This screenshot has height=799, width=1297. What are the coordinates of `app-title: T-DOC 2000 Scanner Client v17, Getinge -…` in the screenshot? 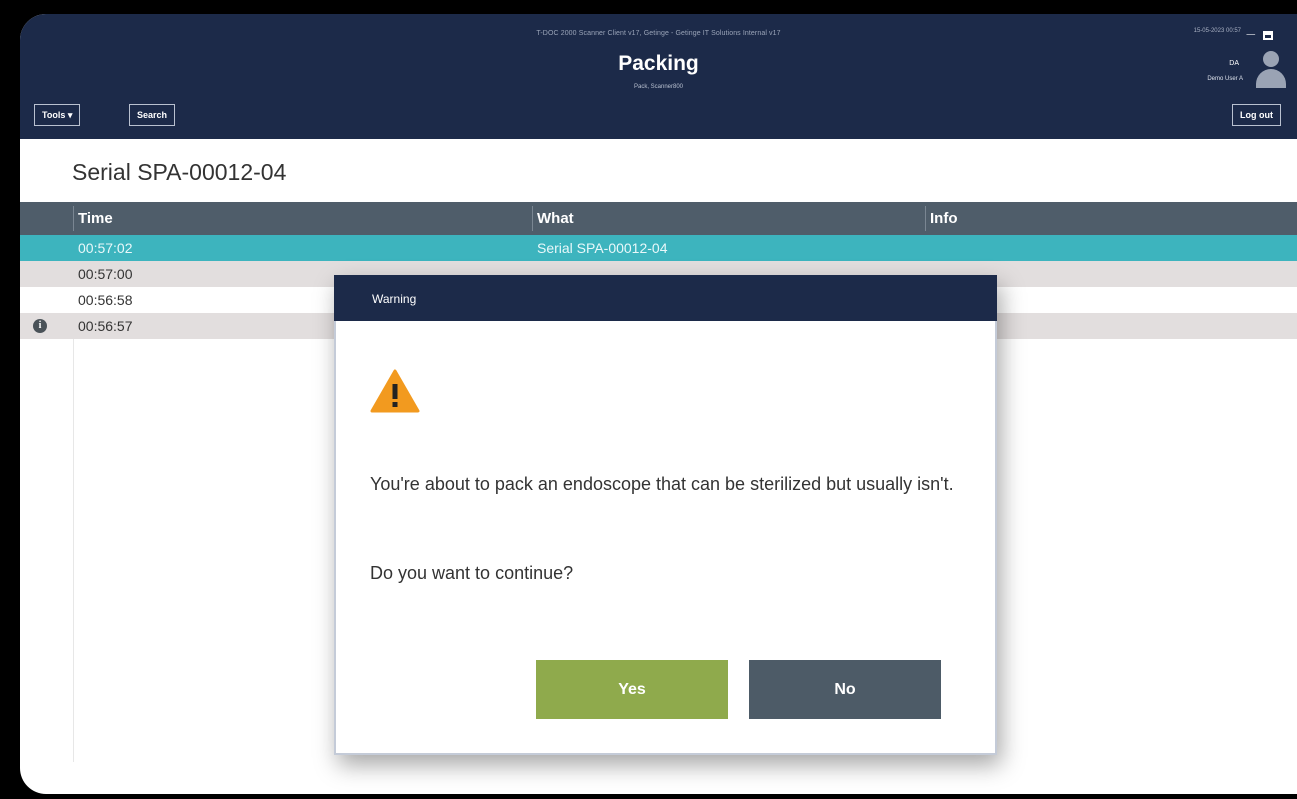 It's located at (658, 33).